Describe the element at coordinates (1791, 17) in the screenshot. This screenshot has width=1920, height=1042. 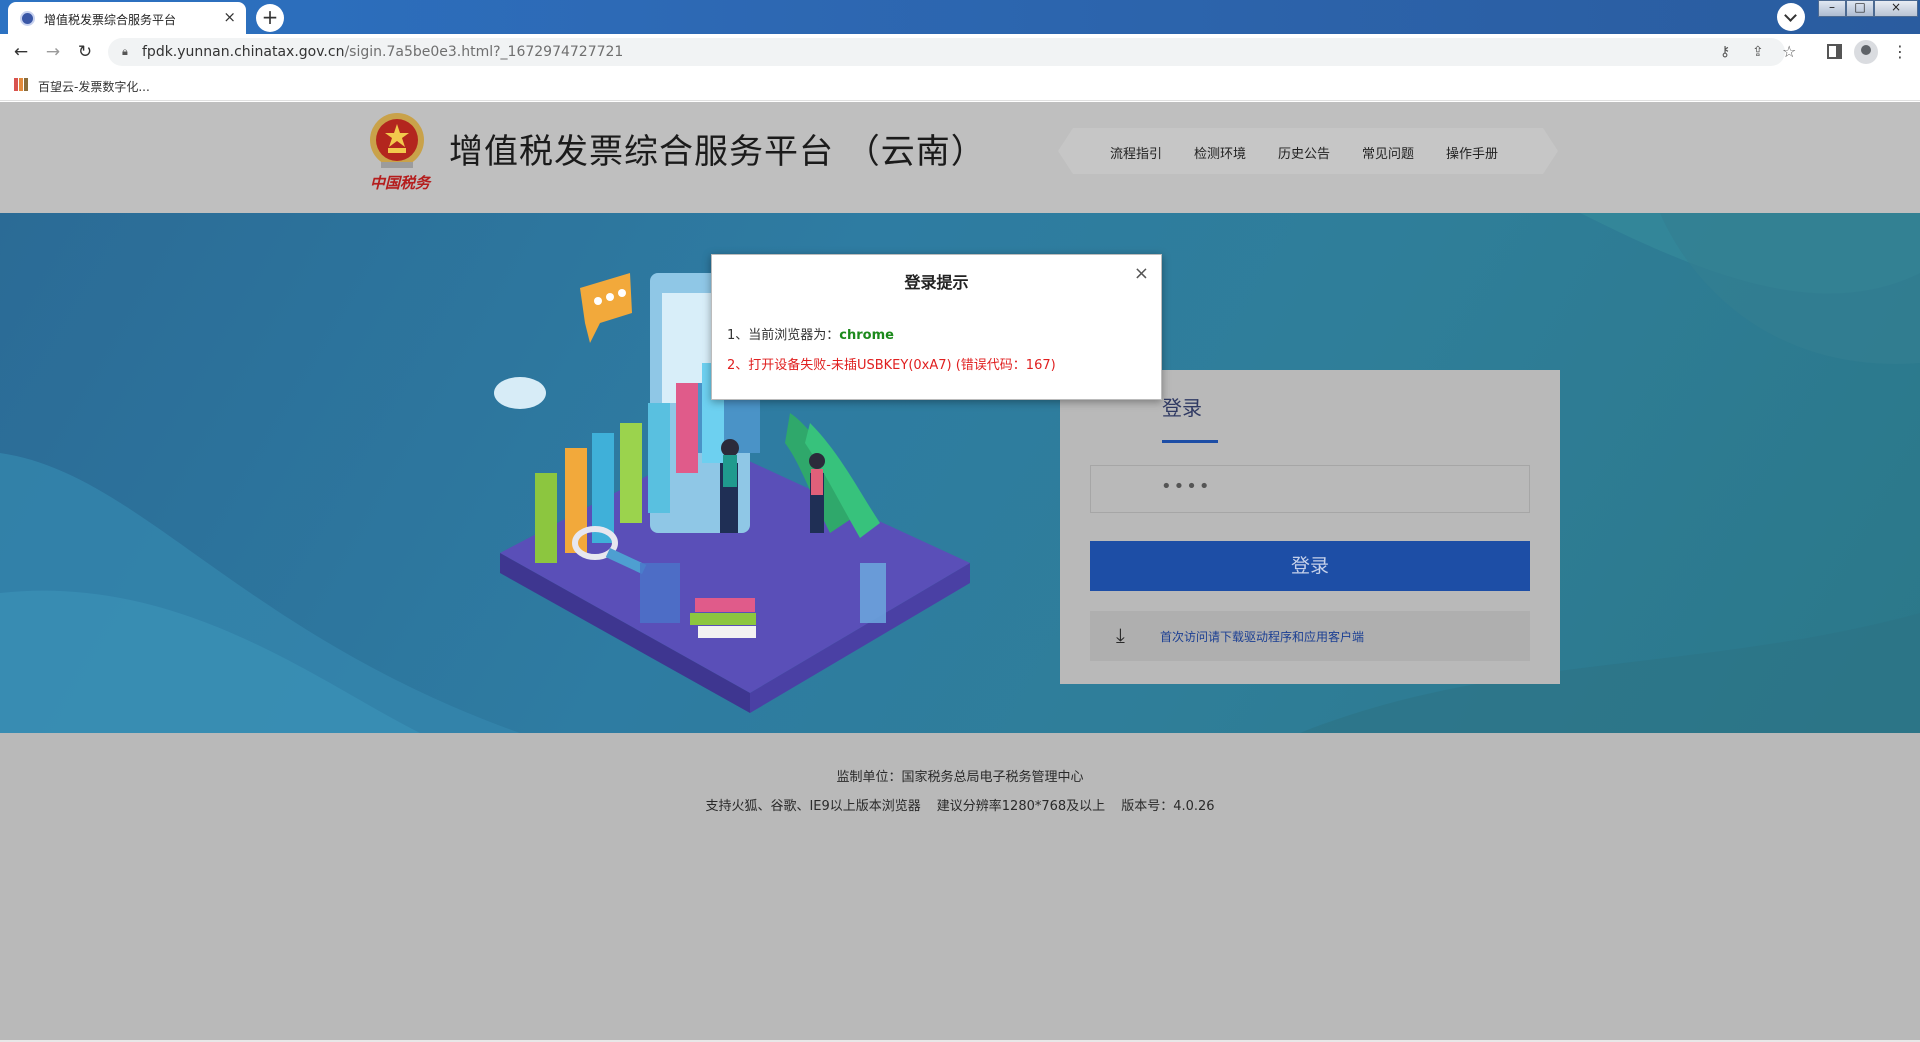
I see `tab-search-icon` at that location.